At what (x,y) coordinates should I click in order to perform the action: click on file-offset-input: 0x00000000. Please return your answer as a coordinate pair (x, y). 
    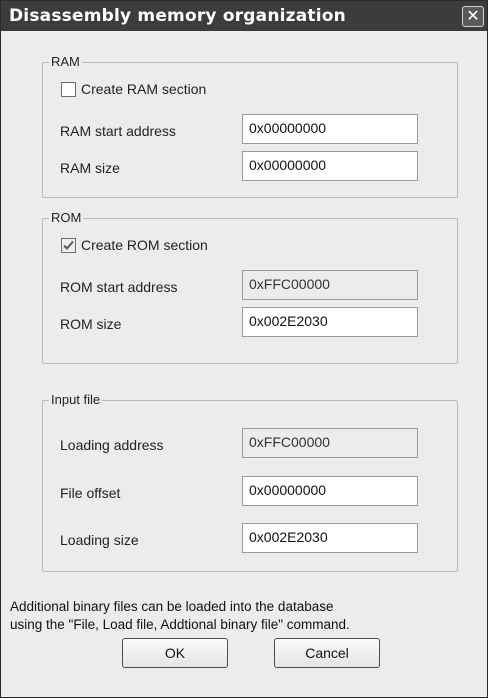
    Looking at the image, I should click on (330, 491).